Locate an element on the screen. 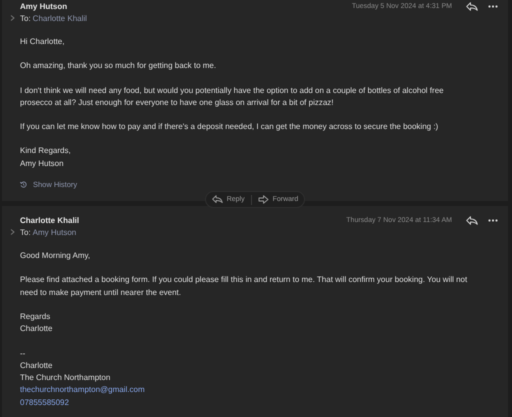 The image size is (512, 417). body-text: Kind Regards, is located at coordinates (46, 151).